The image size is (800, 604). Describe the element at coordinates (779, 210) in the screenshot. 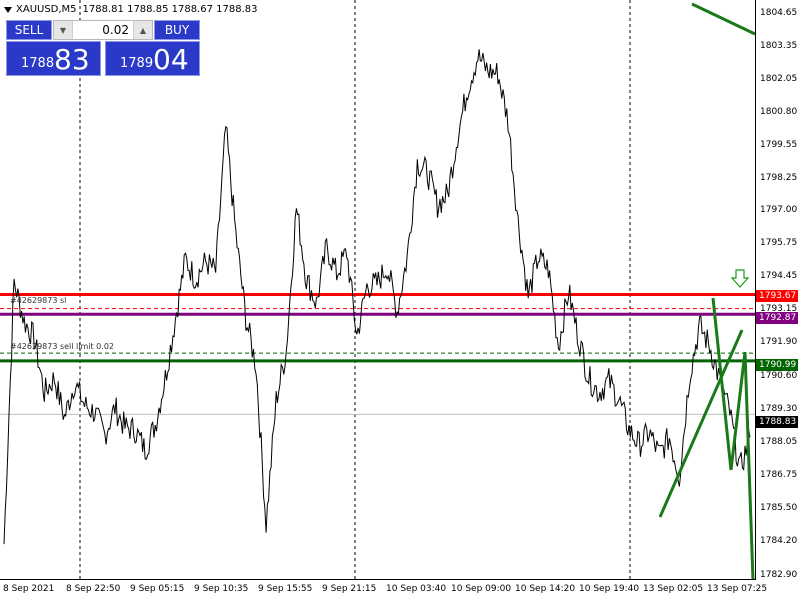

I see `price-tick-label: 1797.00` at that location.